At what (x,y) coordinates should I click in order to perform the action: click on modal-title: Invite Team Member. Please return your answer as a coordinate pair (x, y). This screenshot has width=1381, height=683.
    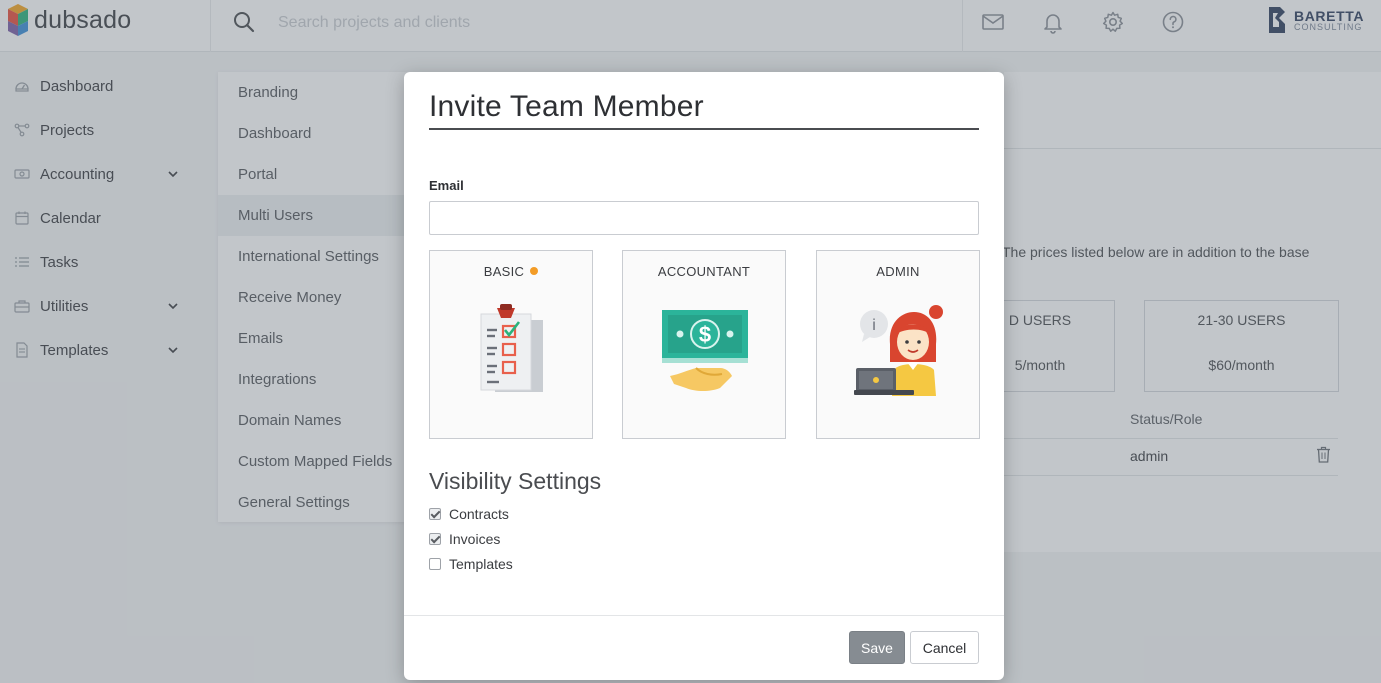
    Looking at the image, I should click on (566, 106).